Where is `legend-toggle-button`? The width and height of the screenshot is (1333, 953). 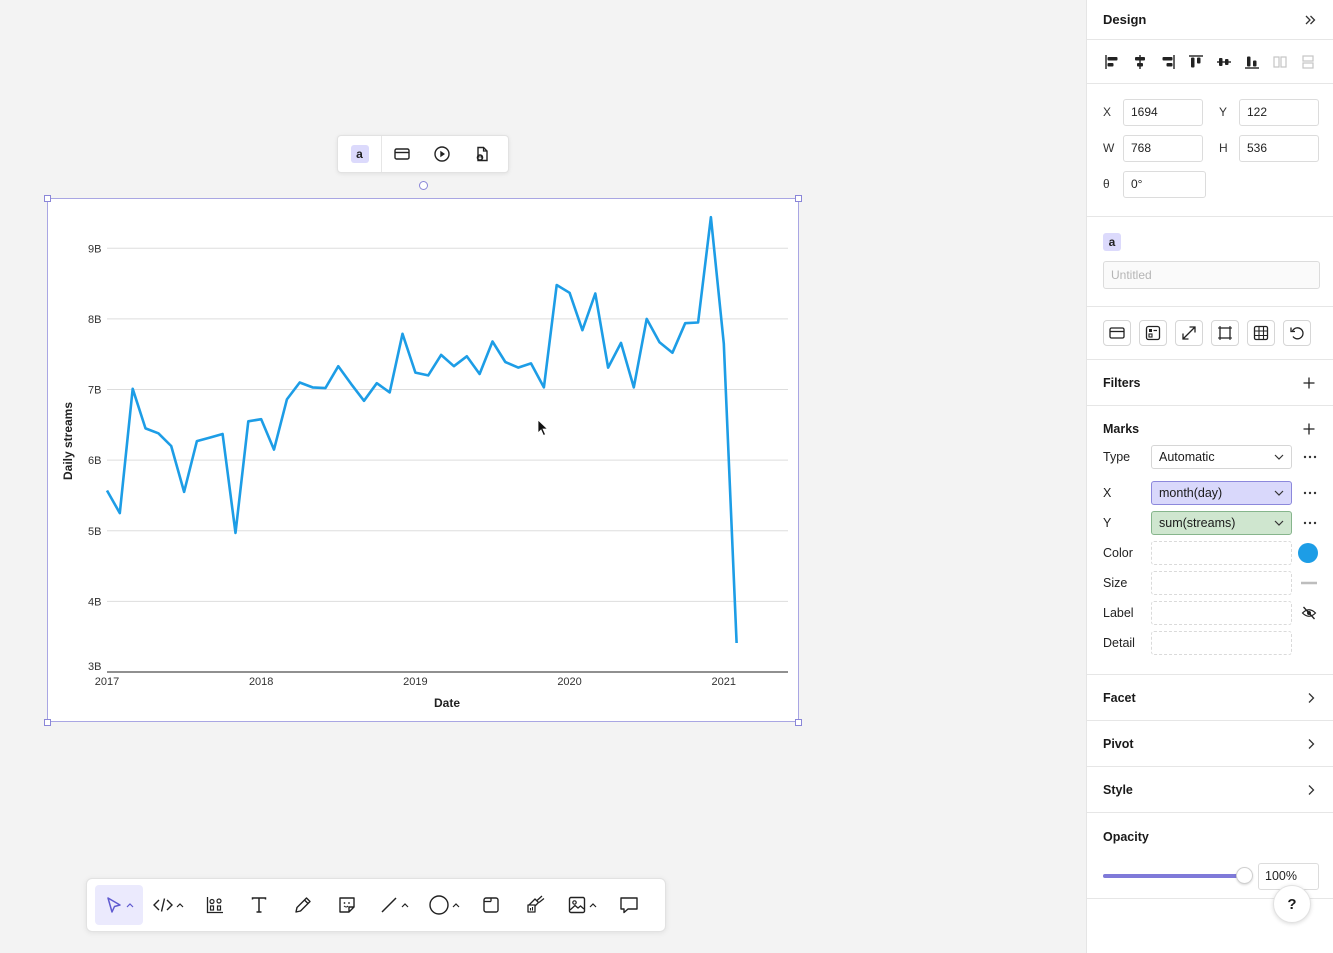 legend-toggle-button is located at coordinates (1153, 333).